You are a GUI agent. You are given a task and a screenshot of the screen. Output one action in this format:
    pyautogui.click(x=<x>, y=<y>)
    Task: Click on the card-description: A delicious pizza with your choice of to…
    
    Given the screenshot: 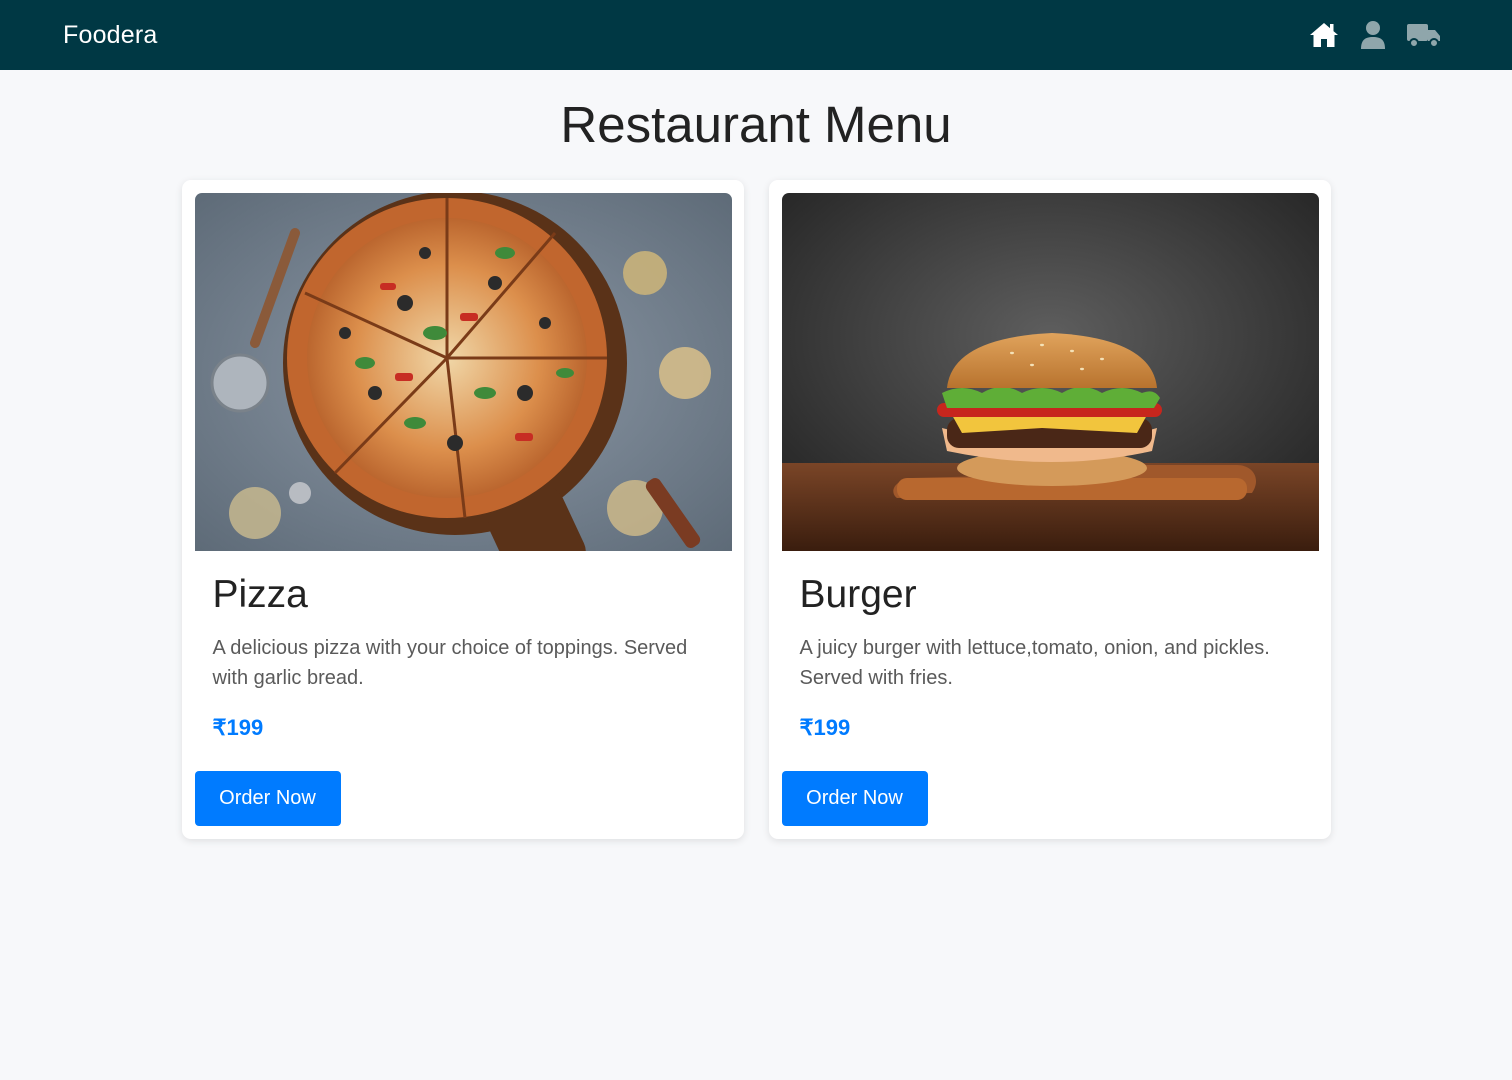 What is the action you would take?
    pyautogui.click(x=450, y=663)
    